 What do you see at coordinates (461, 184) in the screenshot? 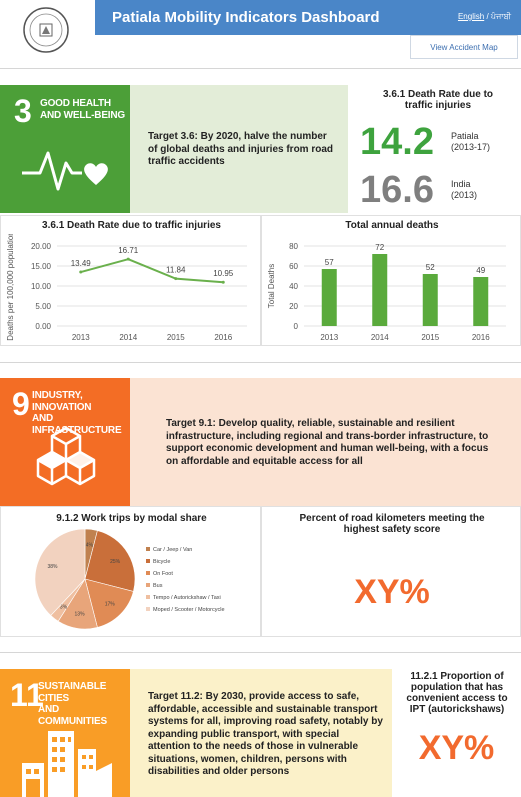
I see `india-name: India` at bounding box center [461, 184].